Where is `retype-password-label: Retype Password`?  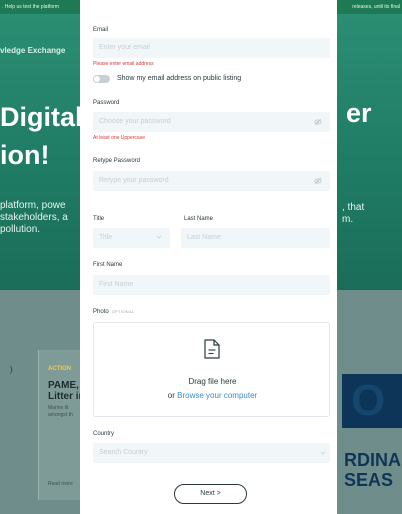 retype-password-label: Retype Password is located at coordinates (117, 161).